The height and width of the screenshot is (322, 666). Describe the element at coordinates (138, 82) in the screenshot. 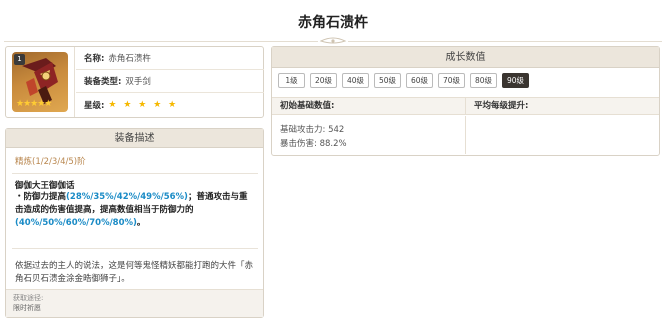

I see `type-value: 双手剑` at that location.